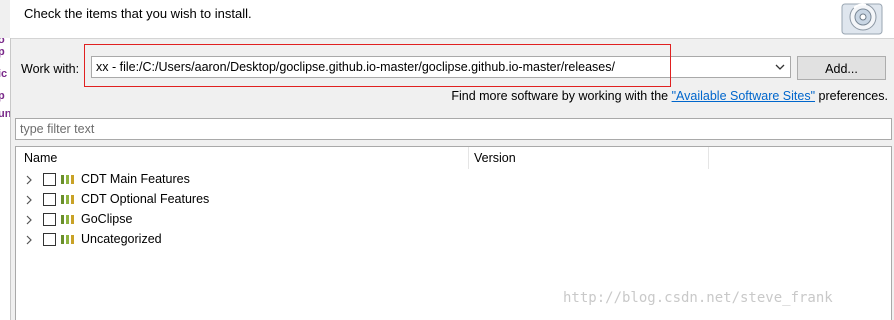 The image size is (894, 320). Describe the element at coordinates (453, 180) in the screenshot. I see `table-row: CDT Main Features` at that location.